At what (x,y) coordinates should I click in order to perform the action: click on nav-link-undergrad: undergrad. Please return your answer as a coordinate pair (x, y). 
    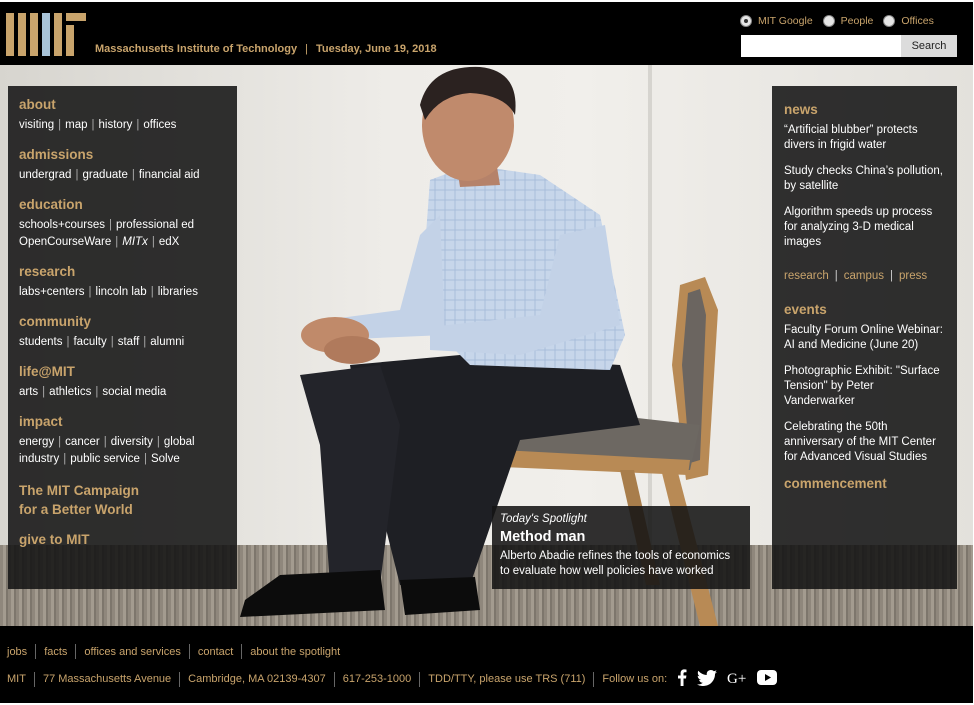
    Looking at the image, I should click on (45, 175).